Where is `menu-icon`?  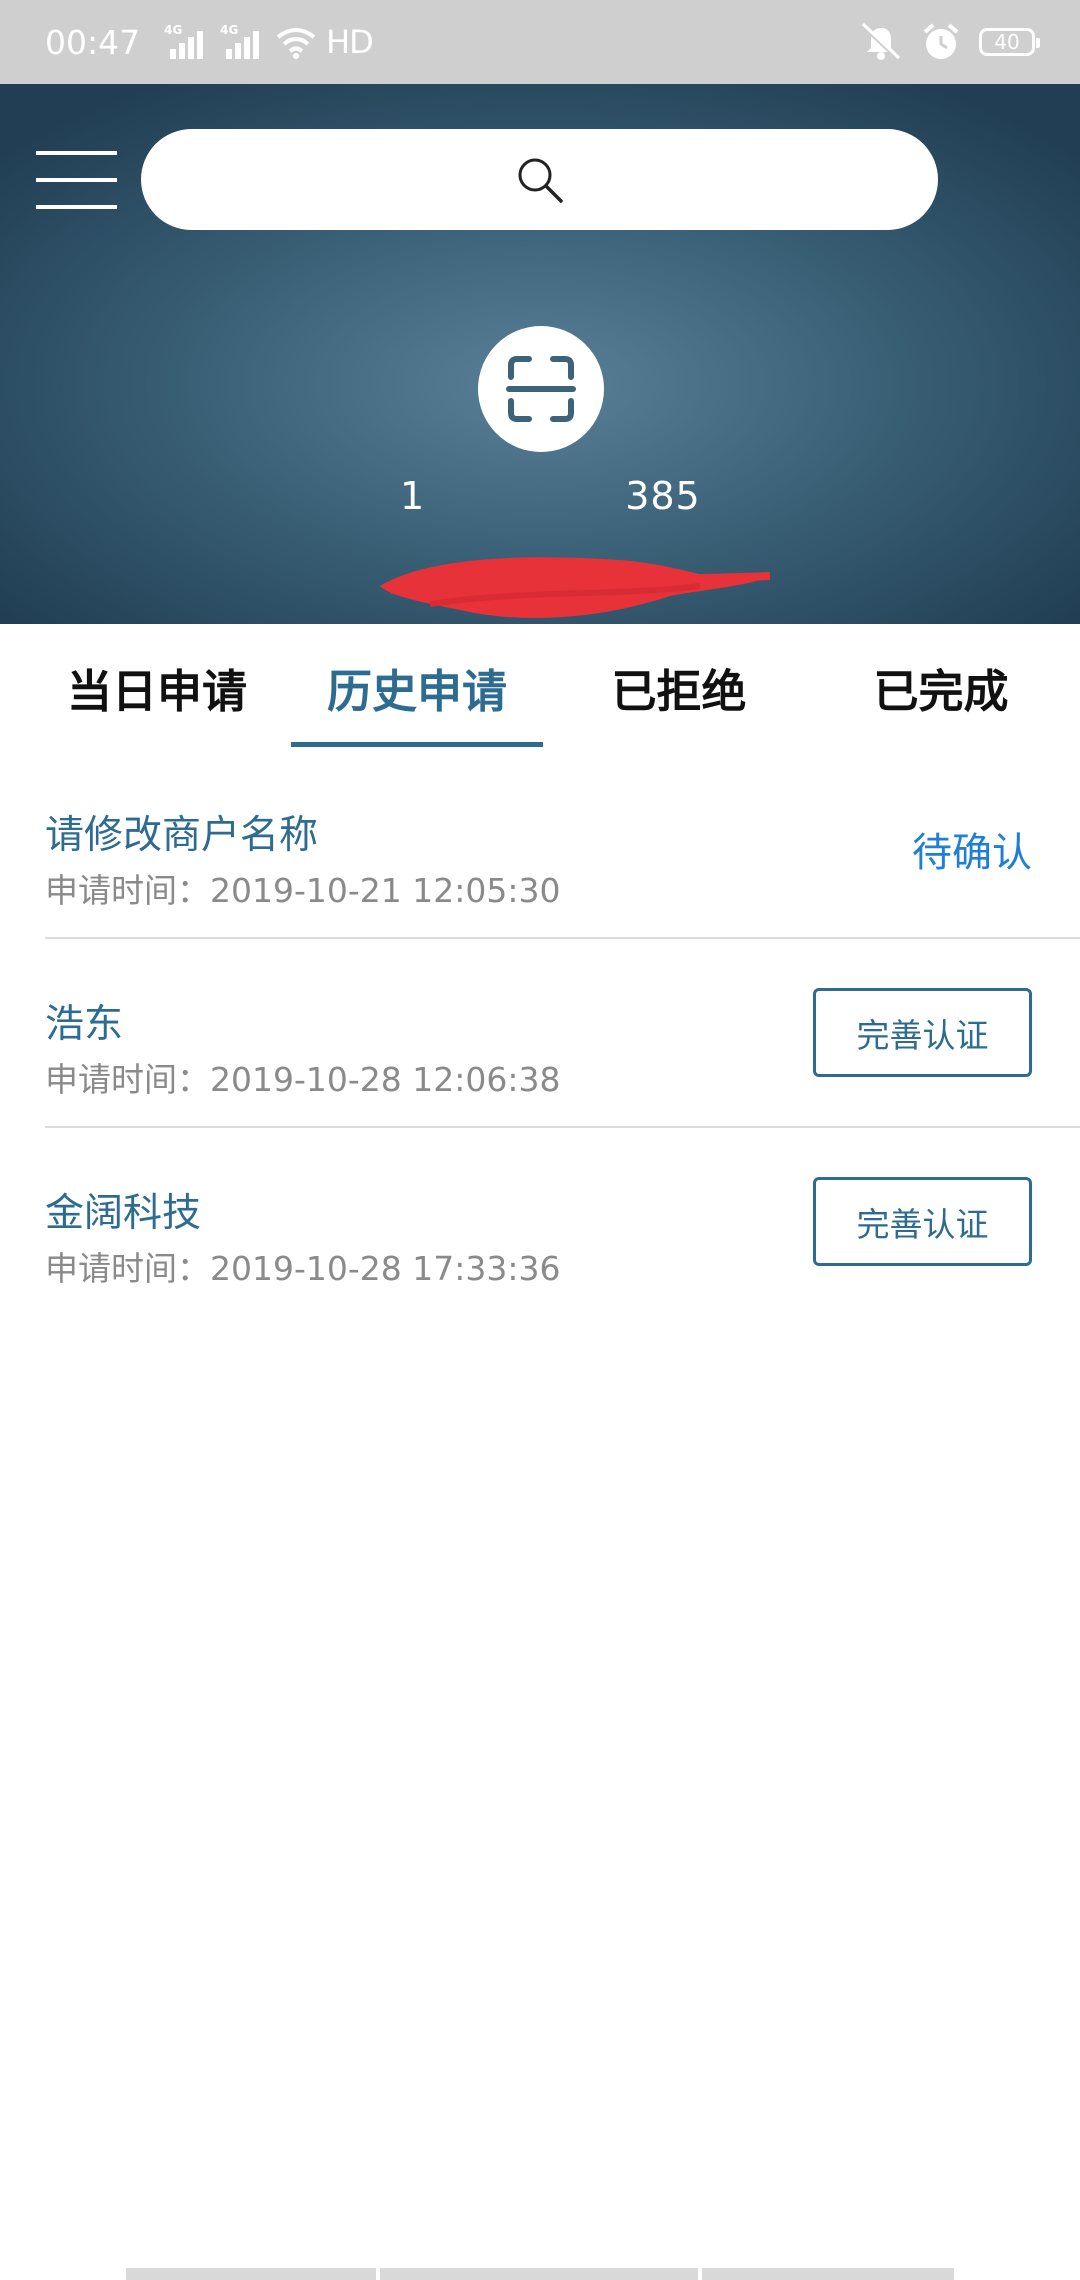 menu-icon is located at coordinates (76, 181).